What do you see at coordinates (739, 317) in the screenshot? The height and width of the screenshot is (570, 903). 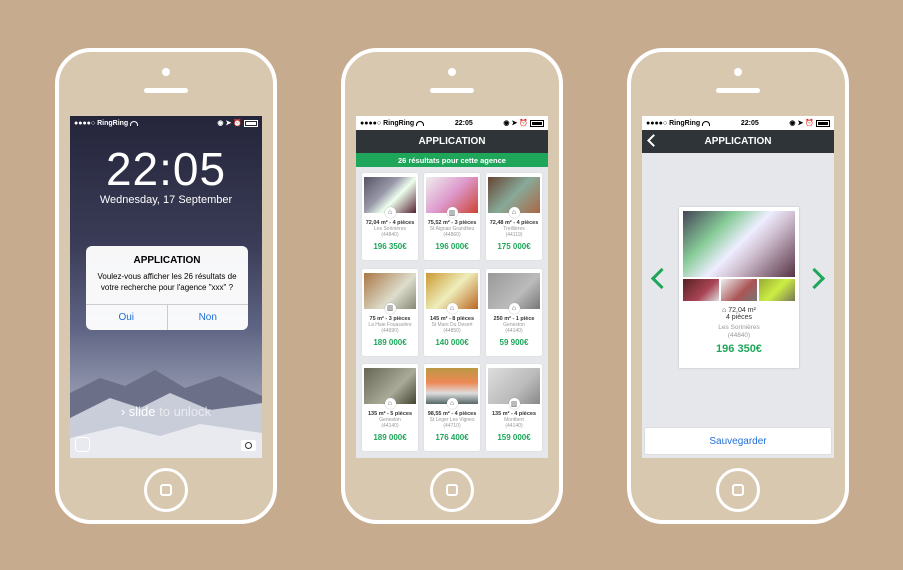 I see `property-rooms: 4 pièces` at bounding box center [739, 317].